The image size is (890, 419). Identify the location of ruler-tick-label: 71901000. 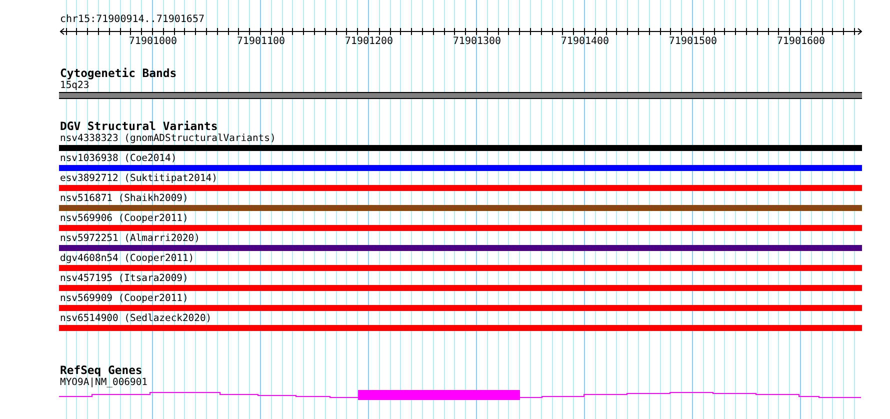
(153, 42).